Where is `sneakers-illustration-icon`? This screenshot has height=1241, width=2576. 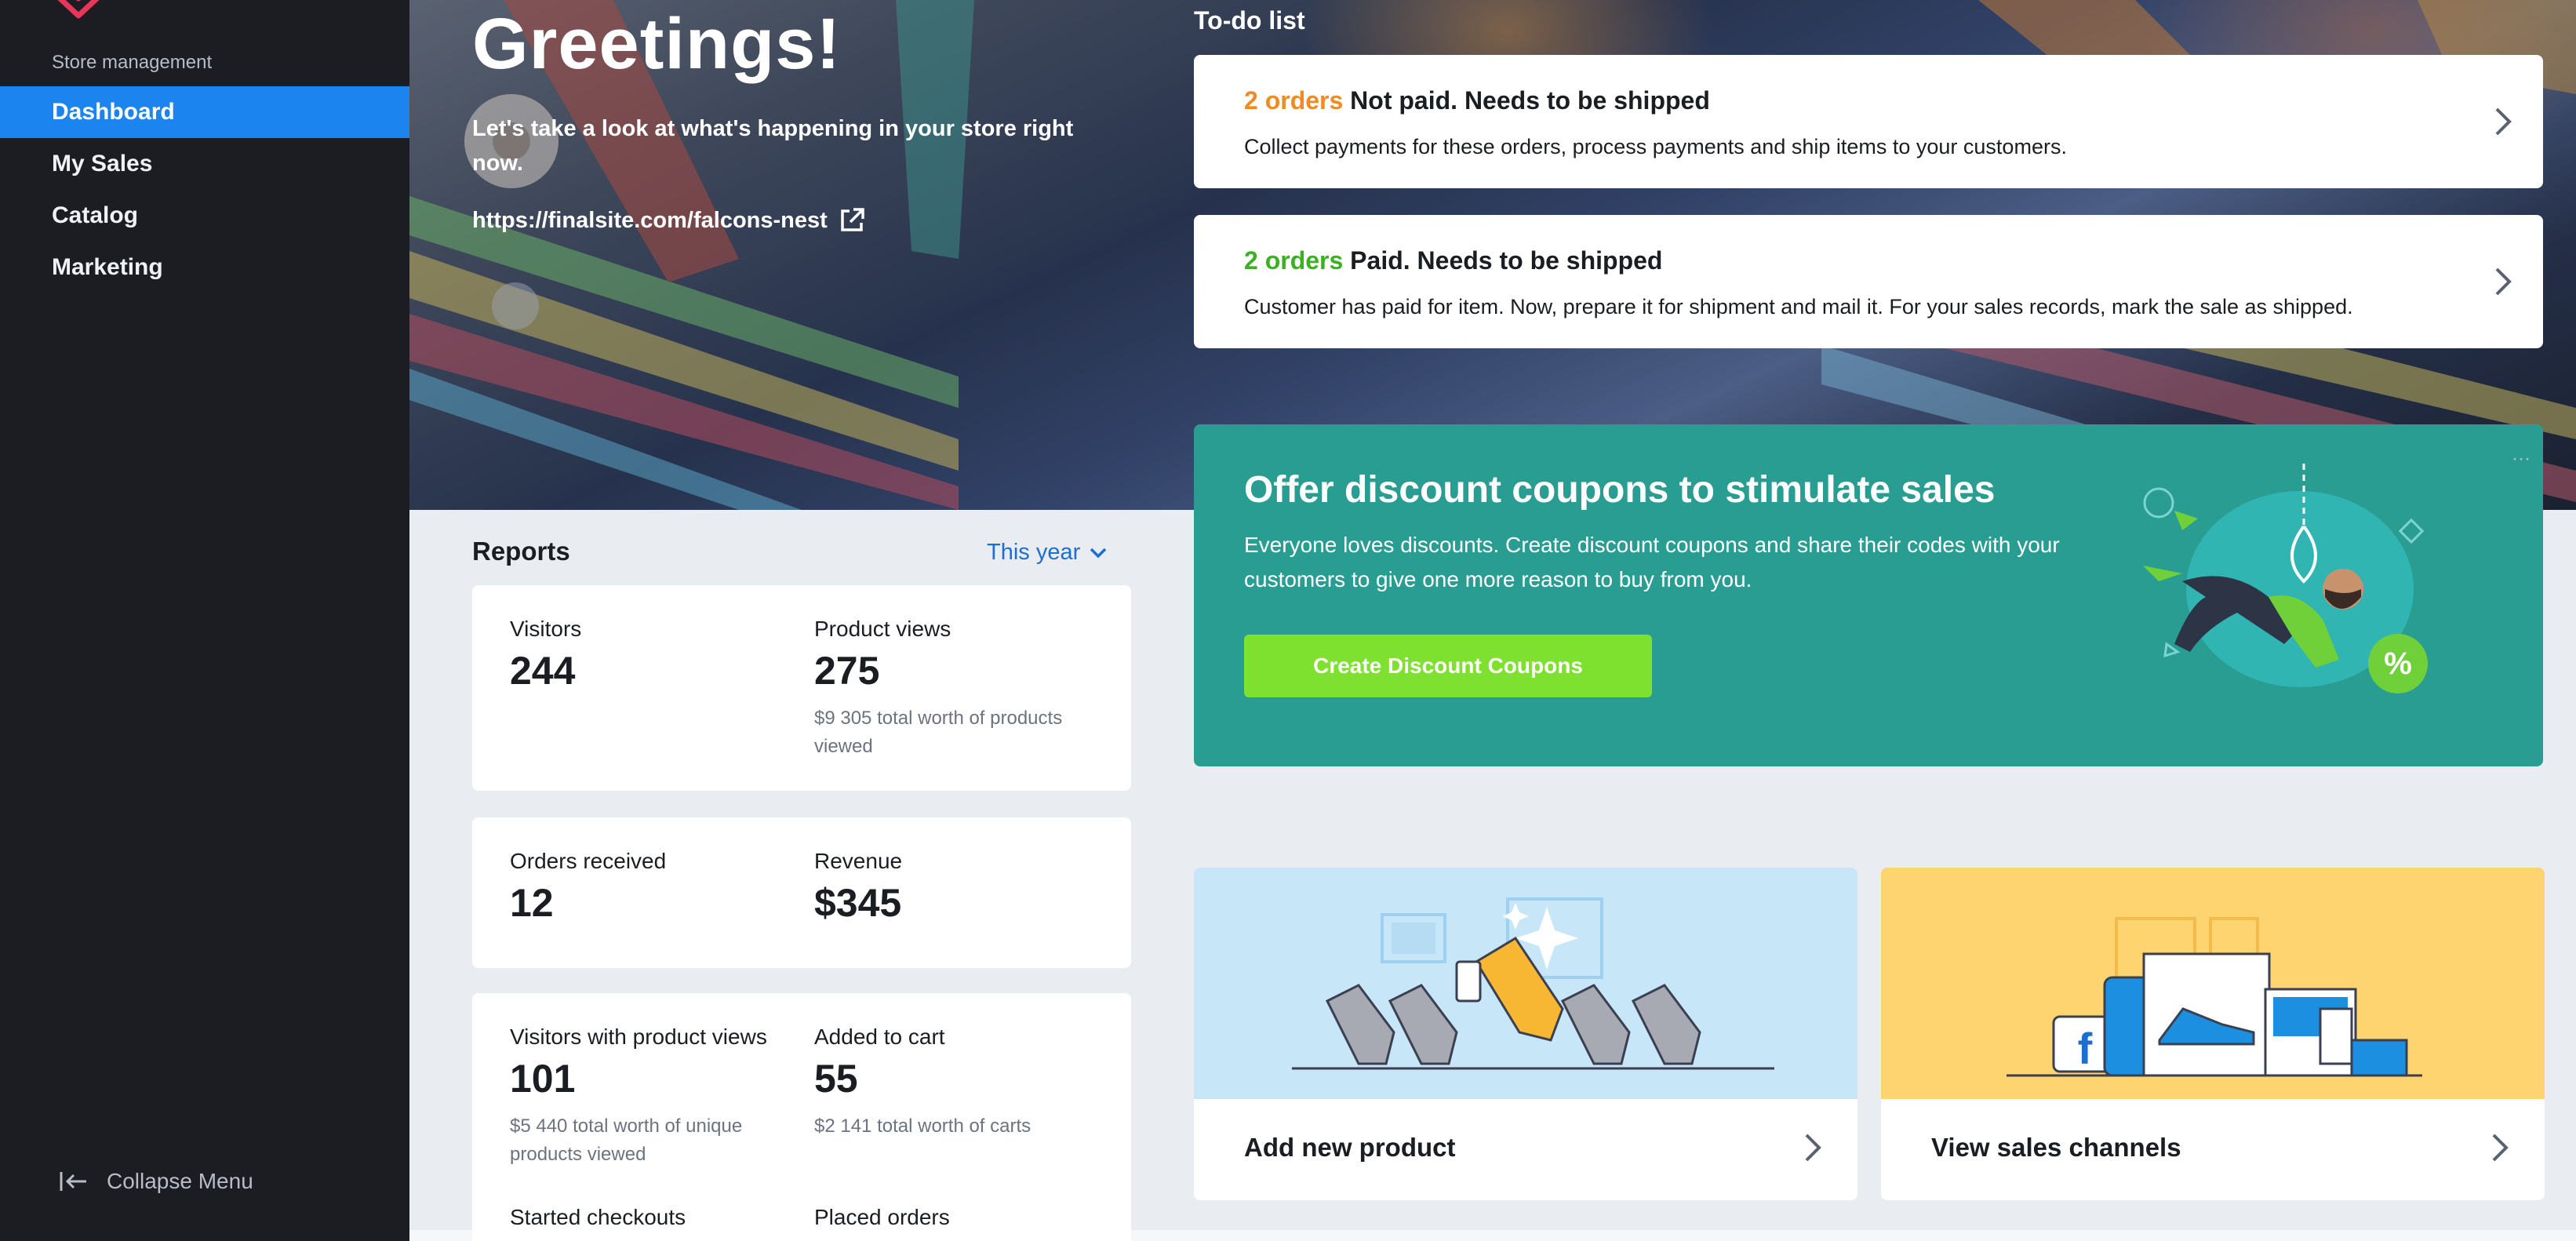 sneakers-illustration-icon is located at coordinates (1533, 983).